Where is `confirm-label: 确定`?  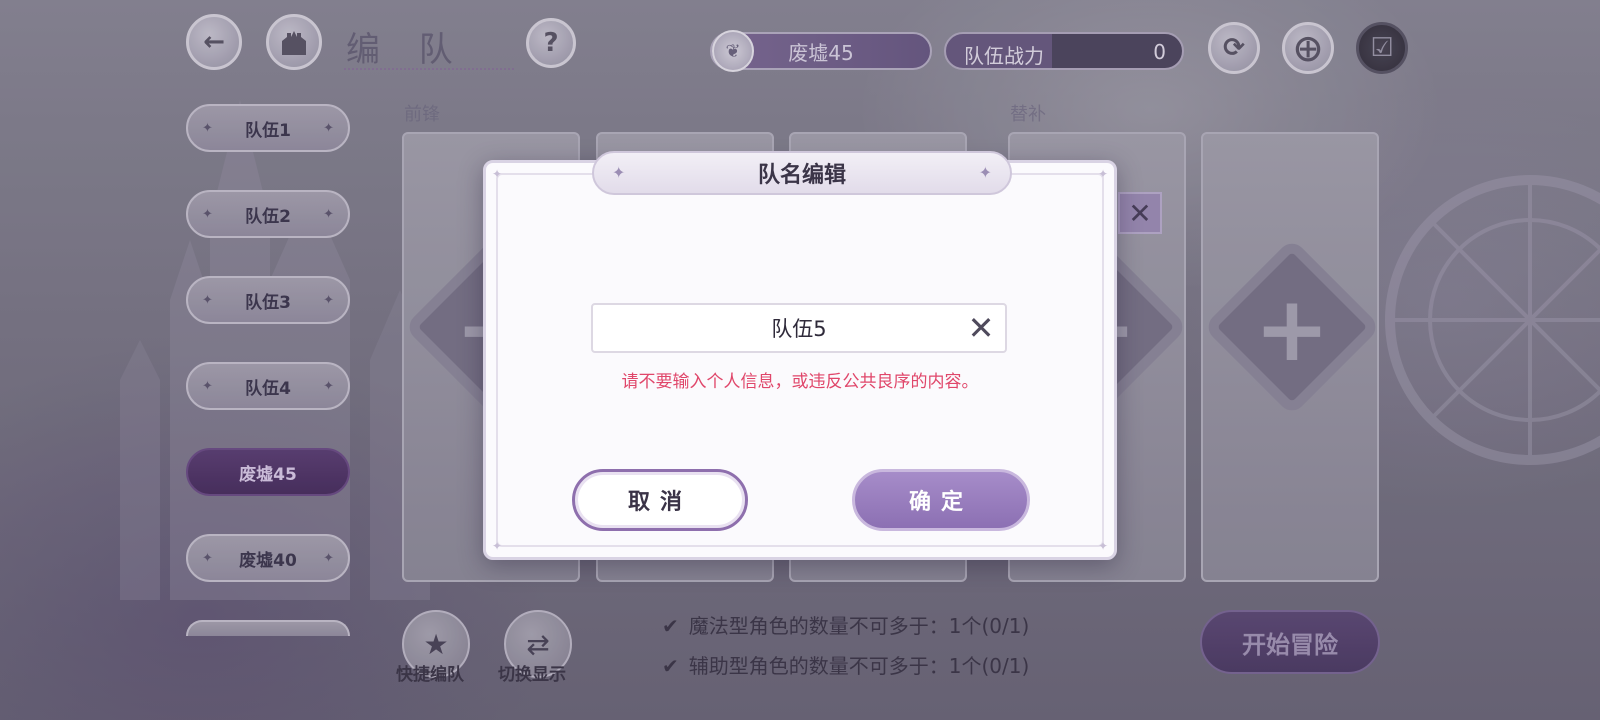 confirm-label: 确定 is located at coordinates (940, 502).